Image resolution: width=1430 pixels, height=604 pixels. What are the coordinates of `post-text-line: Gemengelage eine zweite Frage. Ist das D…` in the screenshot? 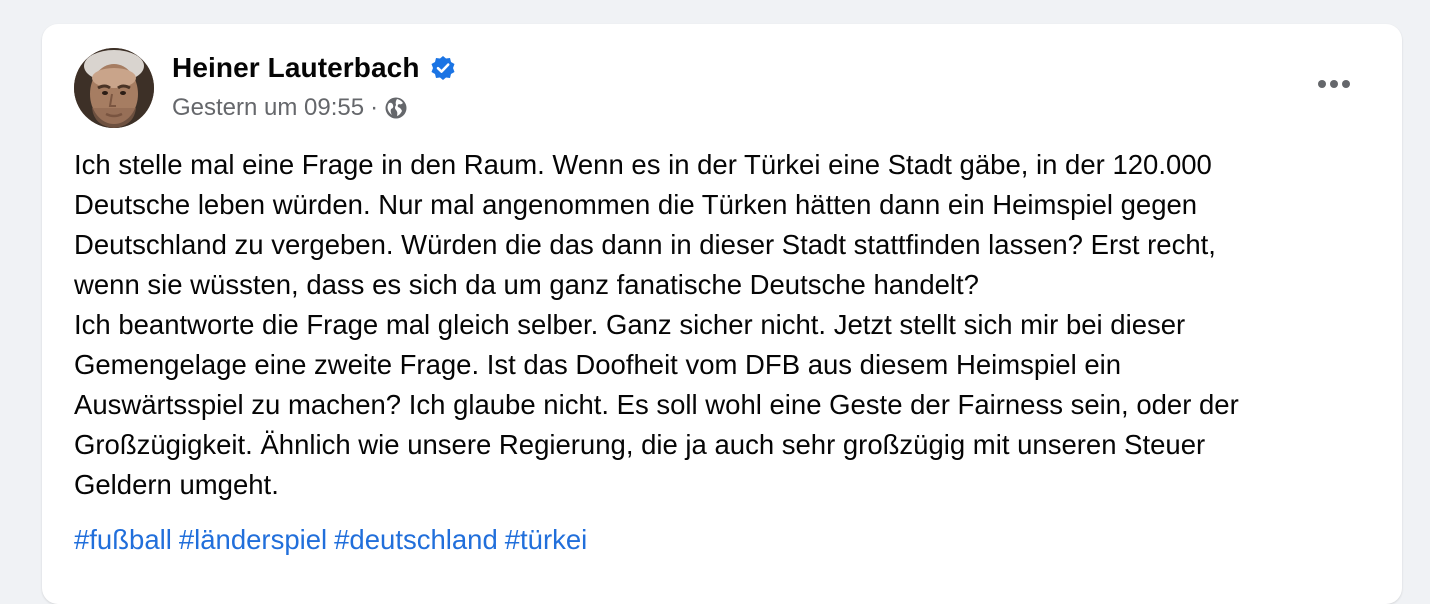 It's located at (598, 364).